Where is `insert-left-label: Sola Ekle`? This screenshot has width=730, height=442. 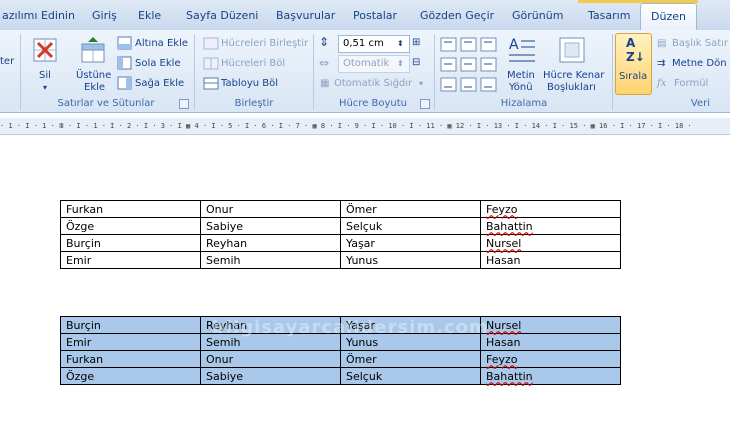 insert-left-label: Sola Ekle is located at coordinates (158, 63).